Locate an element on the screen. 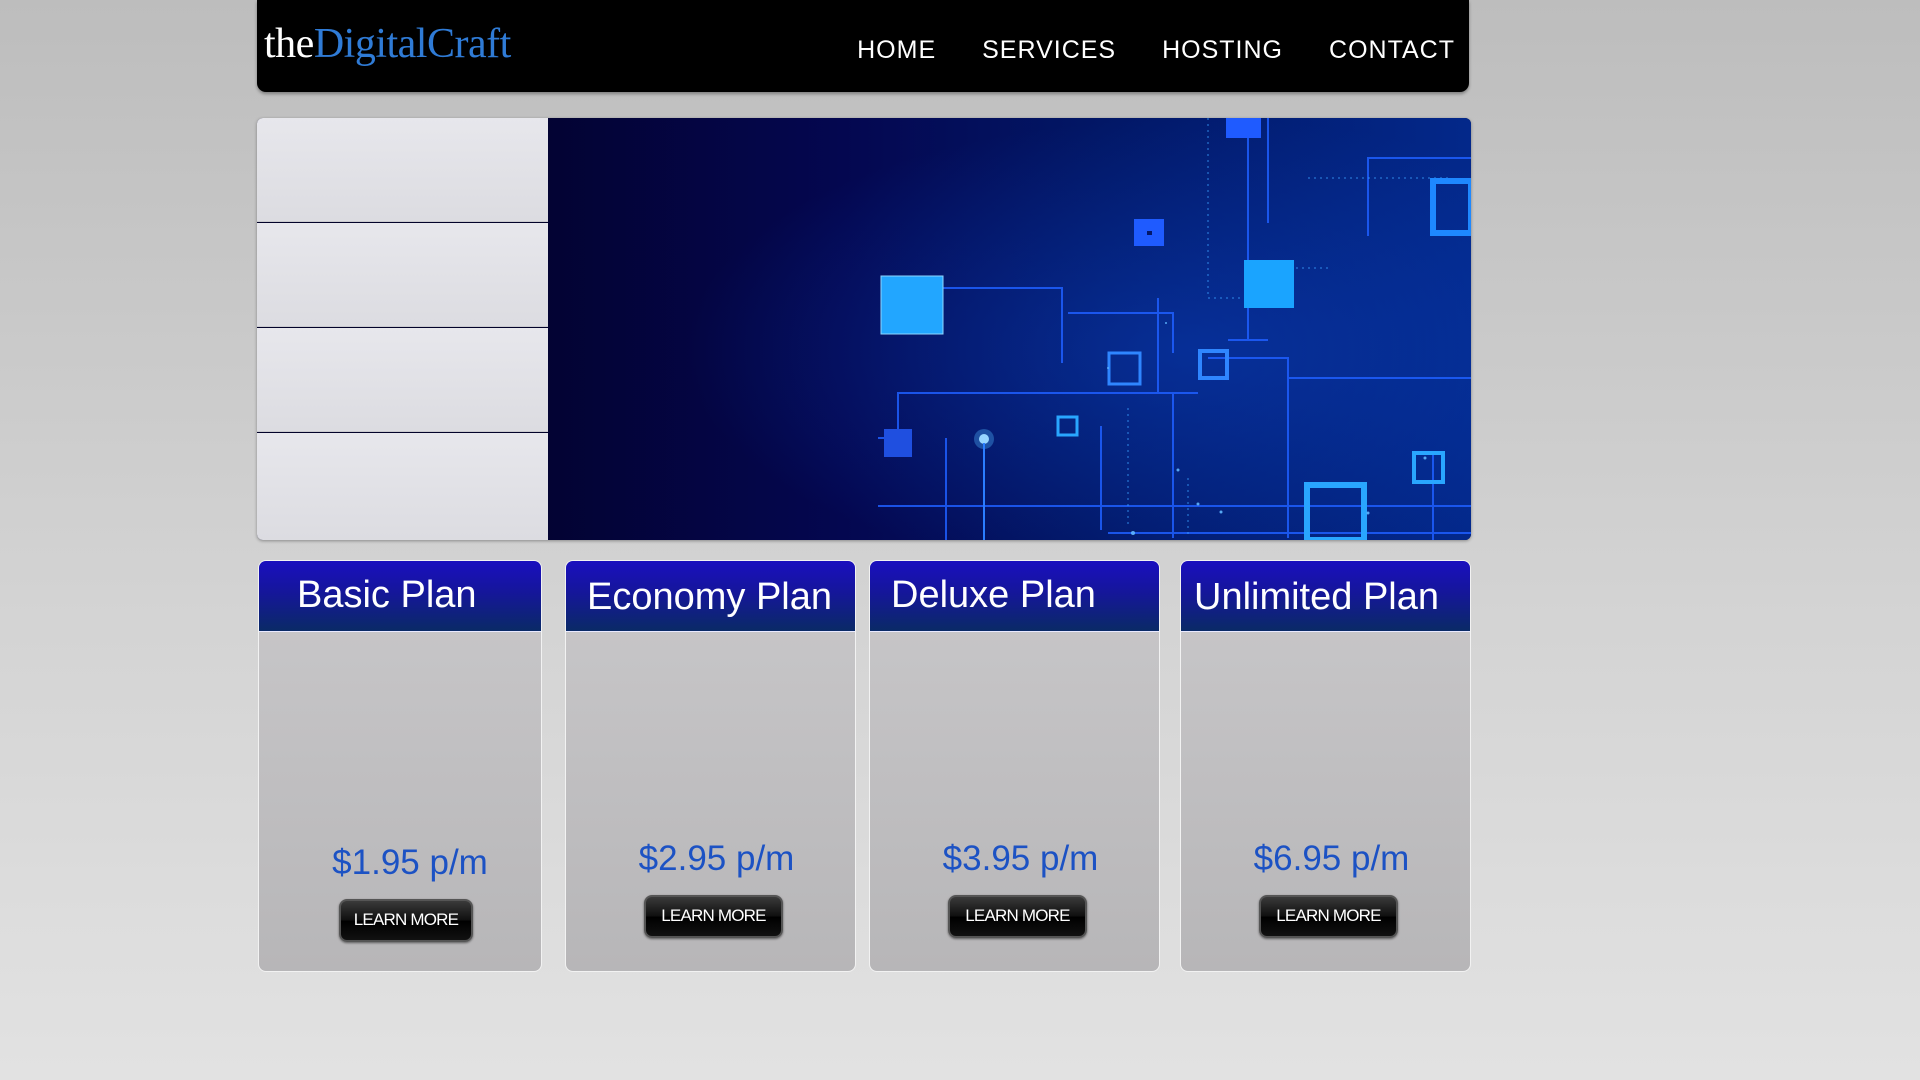 The width and height of the screenshot is (1920, 1080). plan-header: Basic Plan is located at coordinates (400, 596).